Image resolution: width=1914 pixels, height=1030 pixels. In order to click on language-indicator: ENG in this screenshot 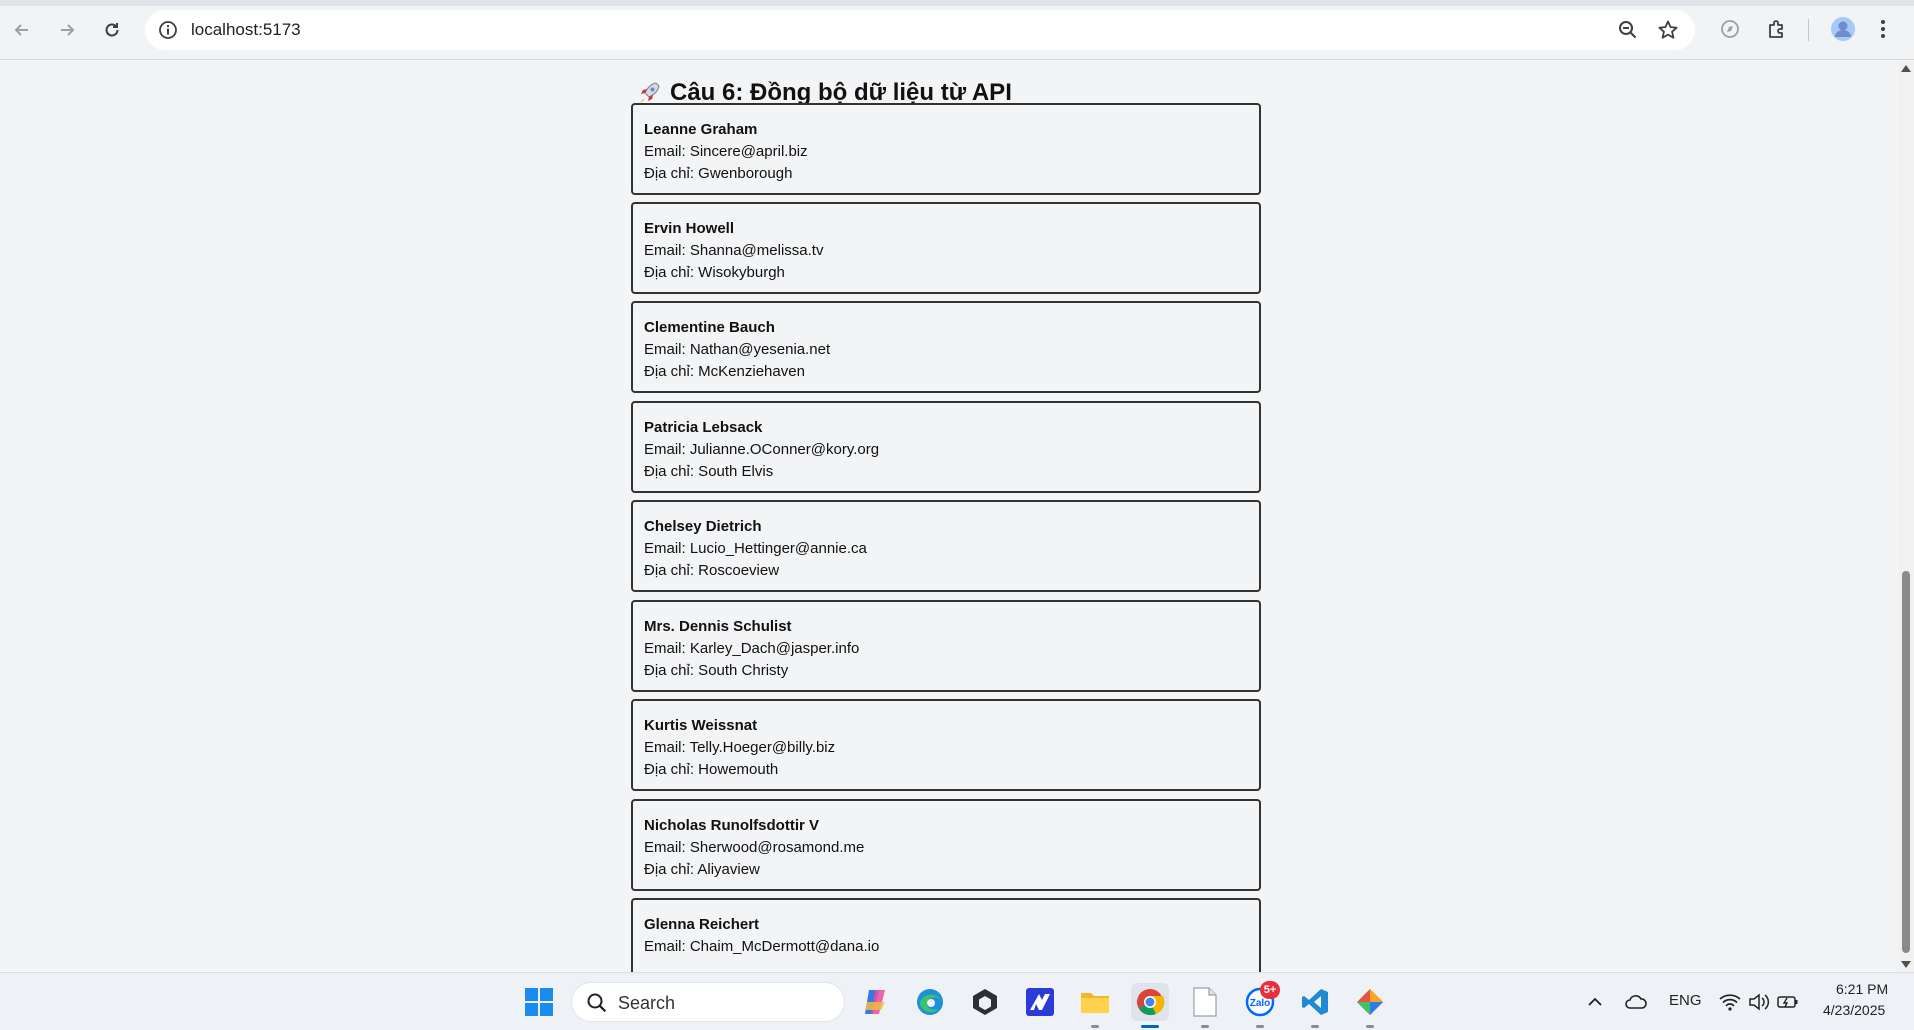, I will do `click(1685, 1000)`.